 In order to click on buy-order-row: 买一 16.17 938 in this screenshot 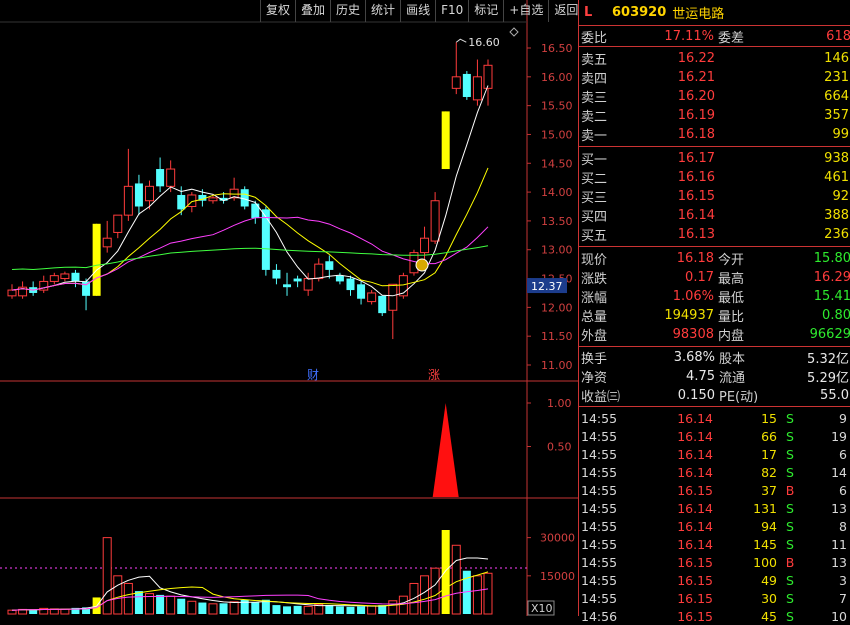, I will do `click(714, 158)`.